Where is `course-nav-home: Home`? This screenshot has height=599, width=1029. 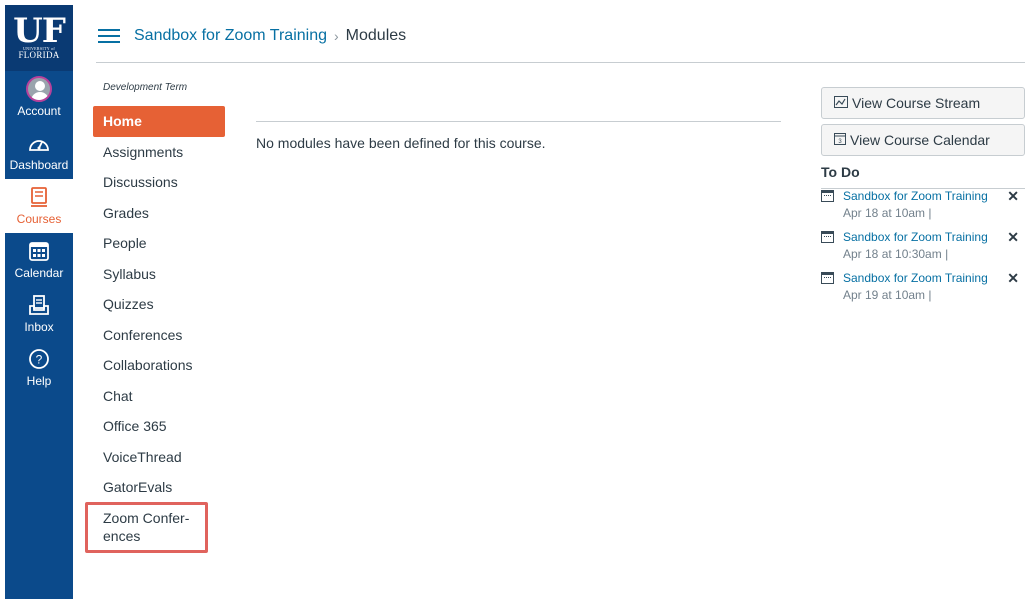
course-nav-home: Home is located at coordinates (159, 121).